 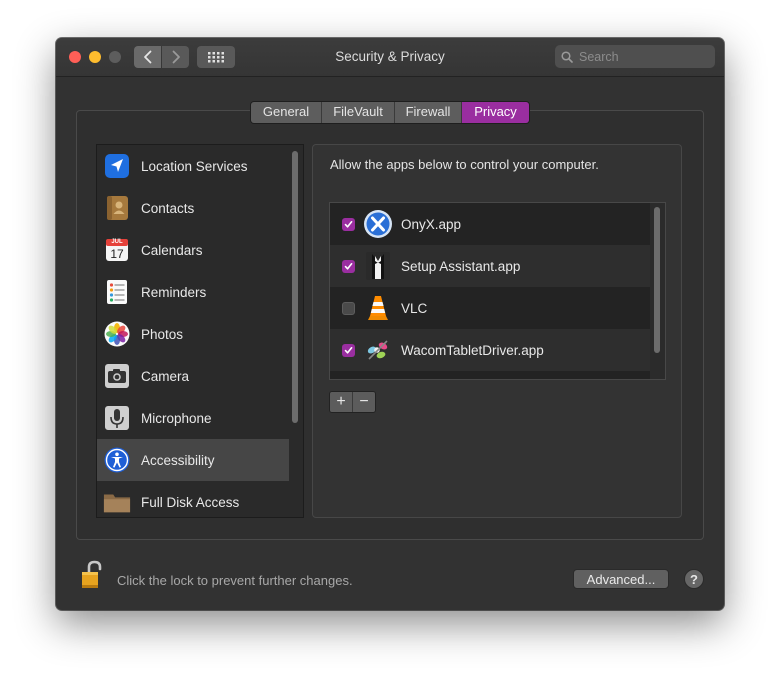 What do you see at coordinates (295, 287) in the screenshot?
I see `sidebar-scrollbar` at bounding box center [295, 287].